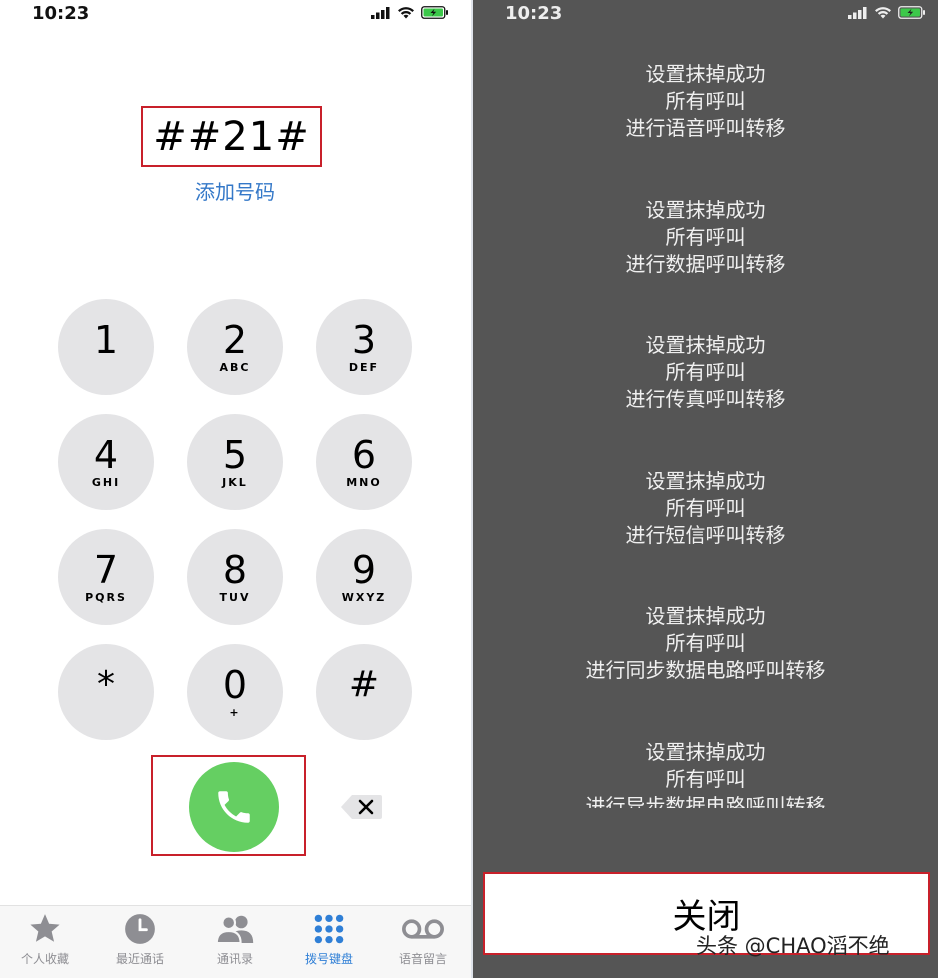 The width and height of the screenshot is (938, 978). What do you see at coordinates (235, 340) in the screenshot?
I see `key-digit: 2` at bounding box center [235, 340].